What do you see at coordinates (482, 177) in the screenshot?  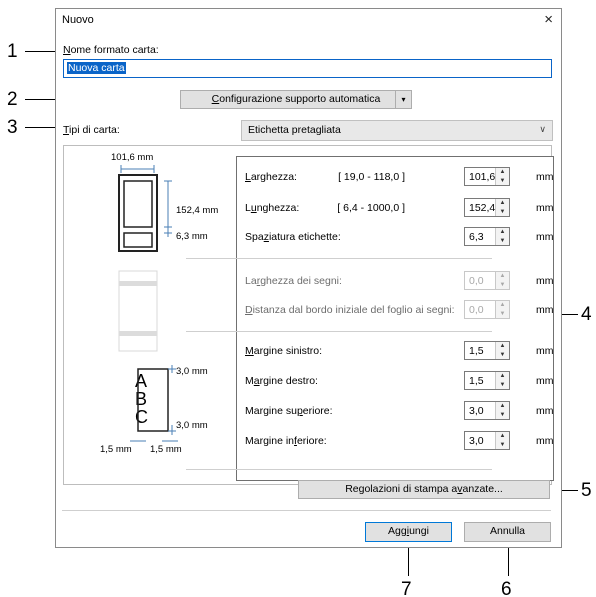 I see `field-value: 101,6` at bounding box center [482, 177].